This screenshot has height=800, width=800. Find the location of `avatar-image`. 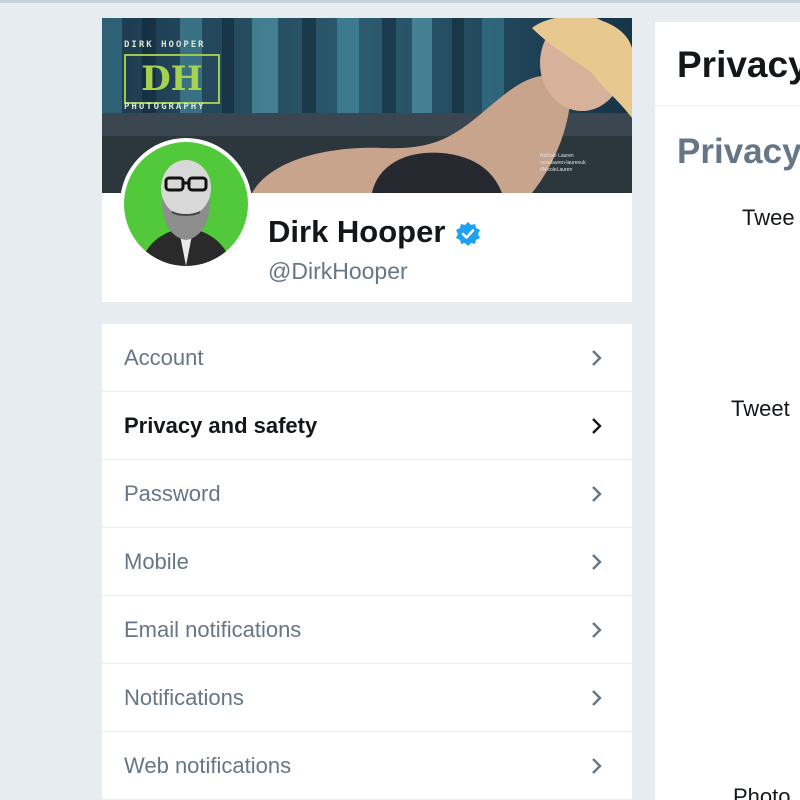

avatar-image is located at coordinates (186, 204).